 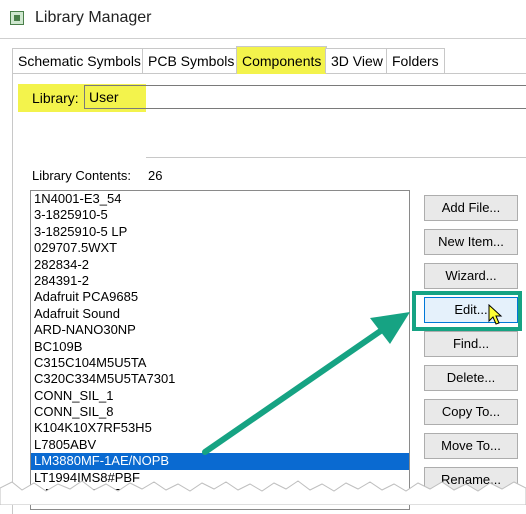 I want to click on torn-edge, so click(x=263, y=492).